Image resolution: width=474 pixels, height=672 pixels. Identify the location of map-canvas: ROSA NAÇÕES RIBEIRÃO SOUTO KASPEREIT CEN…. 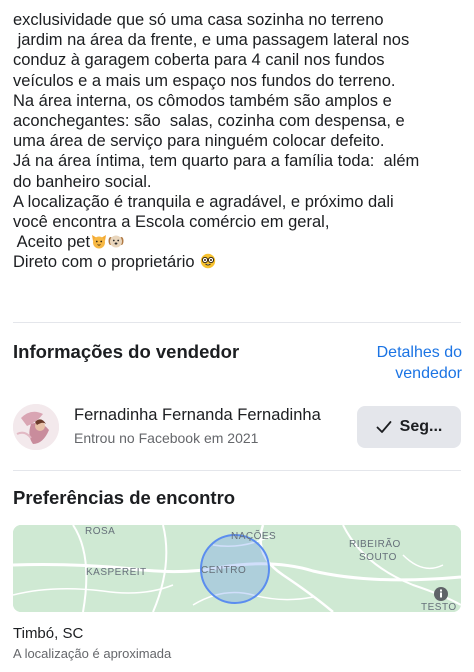
(237, 568).